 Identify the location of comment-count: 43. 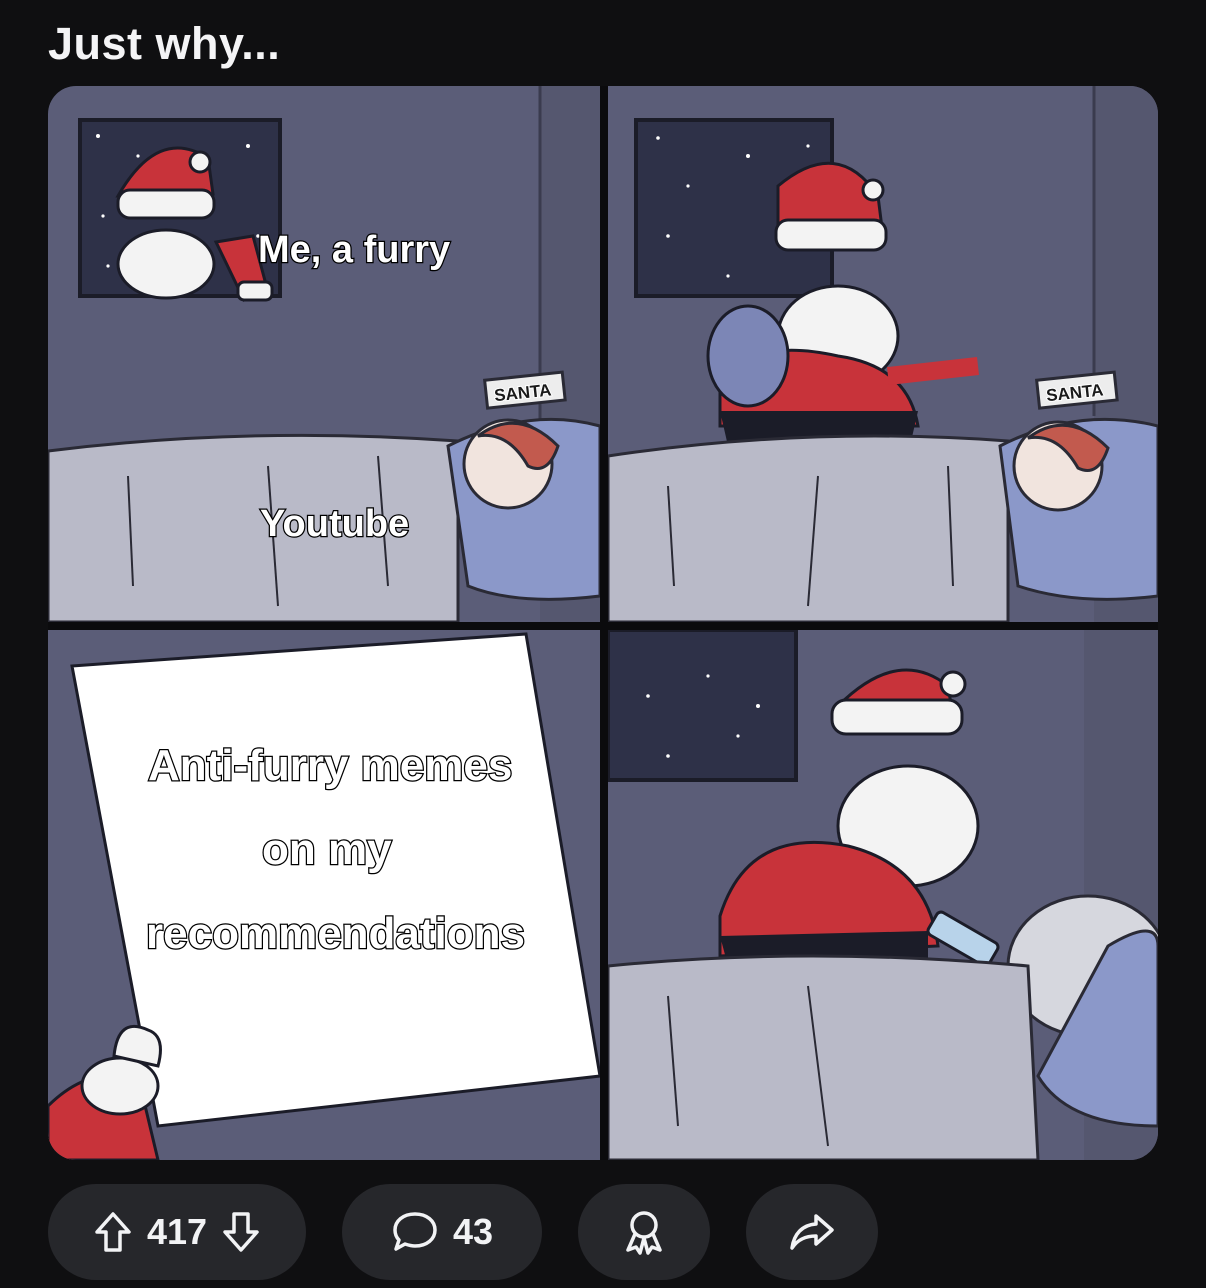
(473, 1231).